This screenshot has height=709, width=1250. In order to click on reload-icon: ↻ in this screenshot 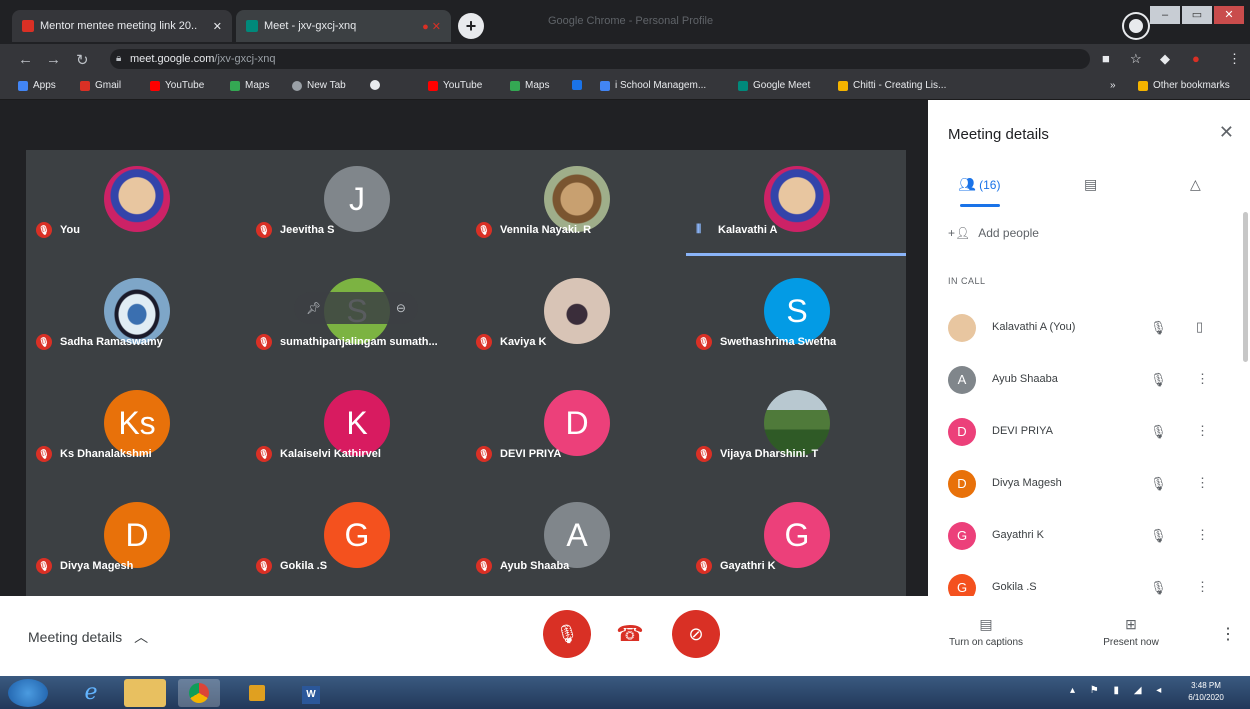, I will do `click(82, 60)`.